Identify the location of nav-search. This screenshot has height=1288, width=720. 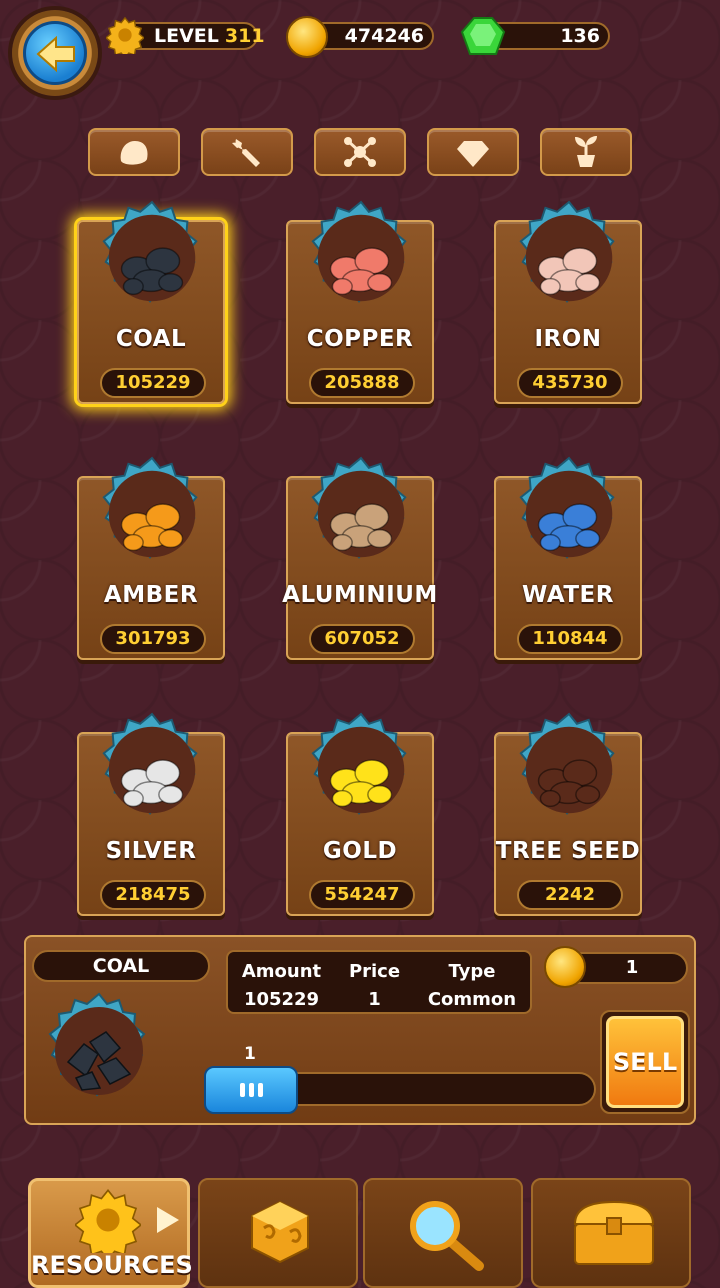
(443, 1233).